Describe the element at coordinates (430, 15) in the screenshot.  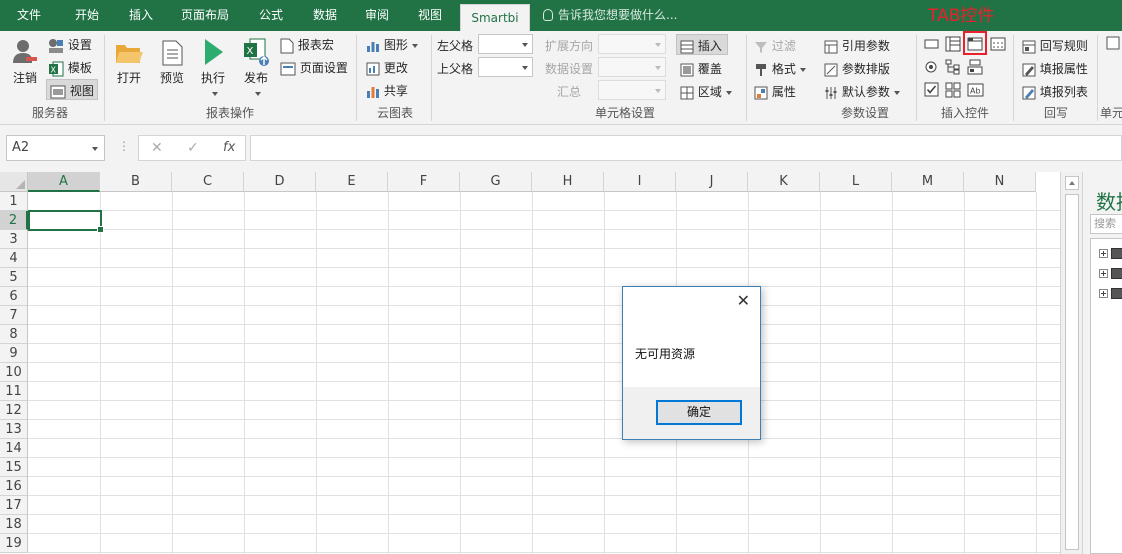
I see `tab-view: 视图` at that location.